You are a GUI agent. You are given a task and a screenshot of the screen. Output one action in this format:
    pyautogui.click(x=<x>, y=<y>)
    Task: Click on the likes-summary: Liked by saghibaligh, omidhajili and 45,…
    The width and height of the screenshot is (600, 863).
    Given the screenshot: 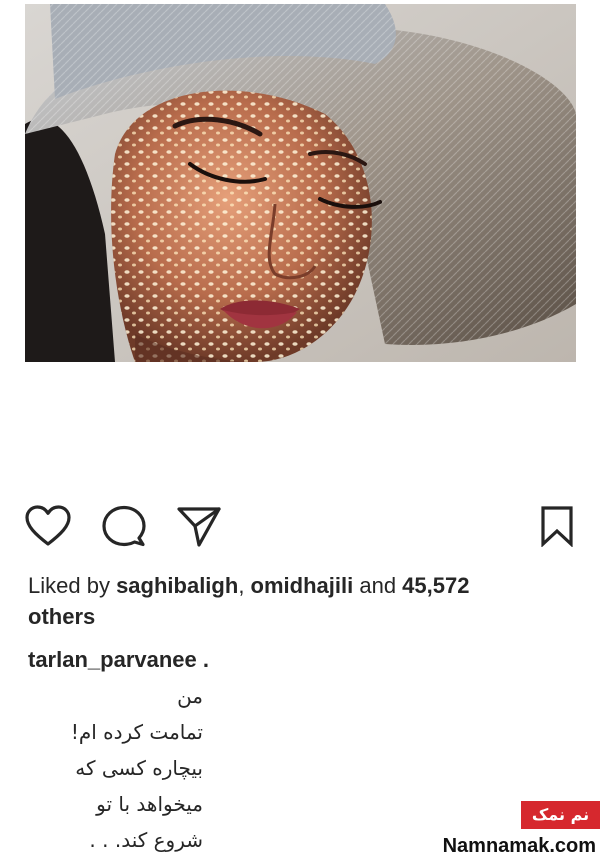 What is the action you would take?
    pyautogui.click(x=300, y=601)
    